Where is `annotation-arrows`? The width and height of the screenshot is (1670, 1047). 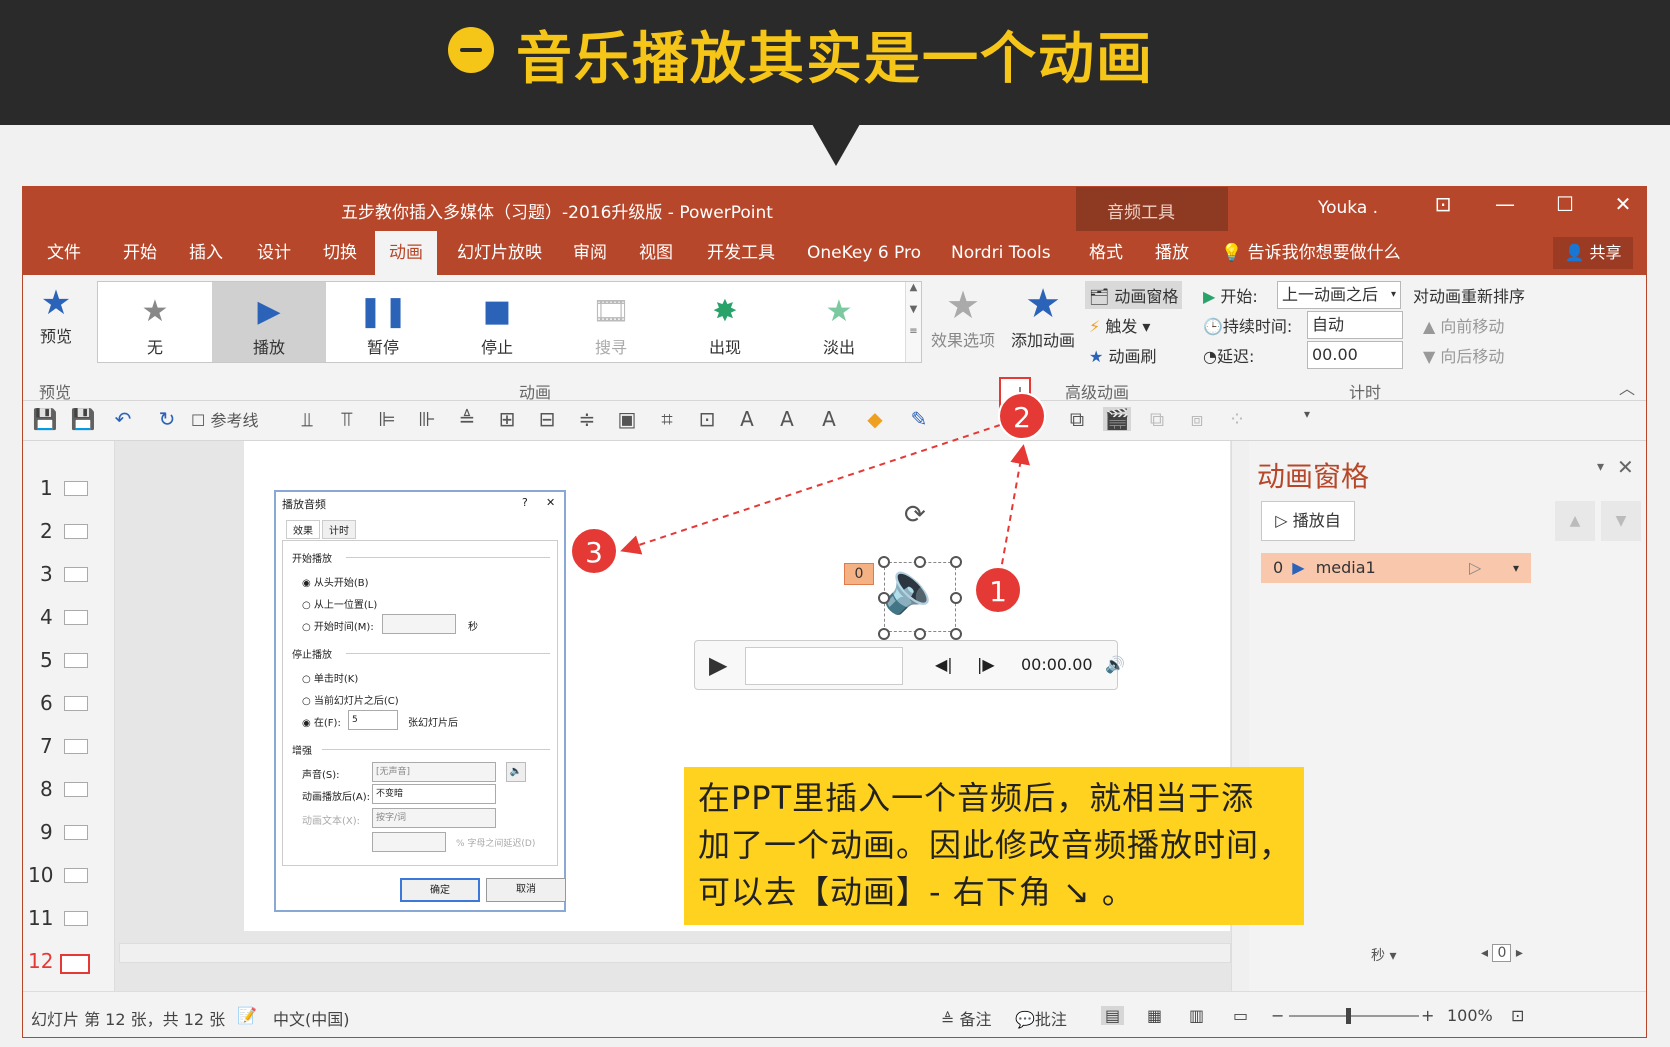
annotation-arrows is located at coordinates (825, 500).